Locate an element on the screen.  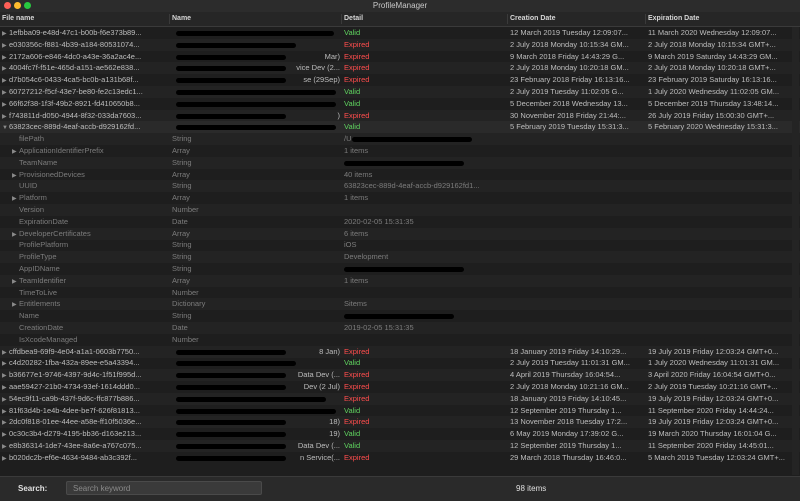
property-row: CreationDate Date 2019-02-05 15:31:35 is located at coordinates (400, 328).